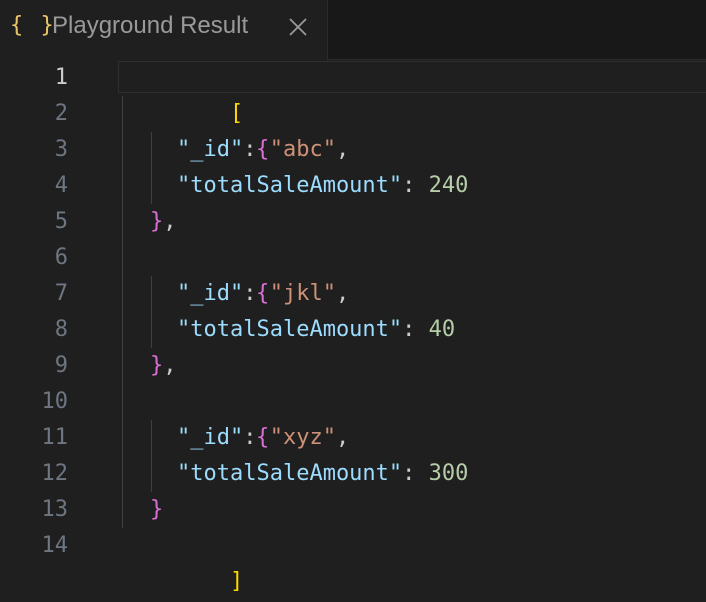  Describe the element at coordinates (183, 561) in the screenshot. I see `code-line: ]` at that location.